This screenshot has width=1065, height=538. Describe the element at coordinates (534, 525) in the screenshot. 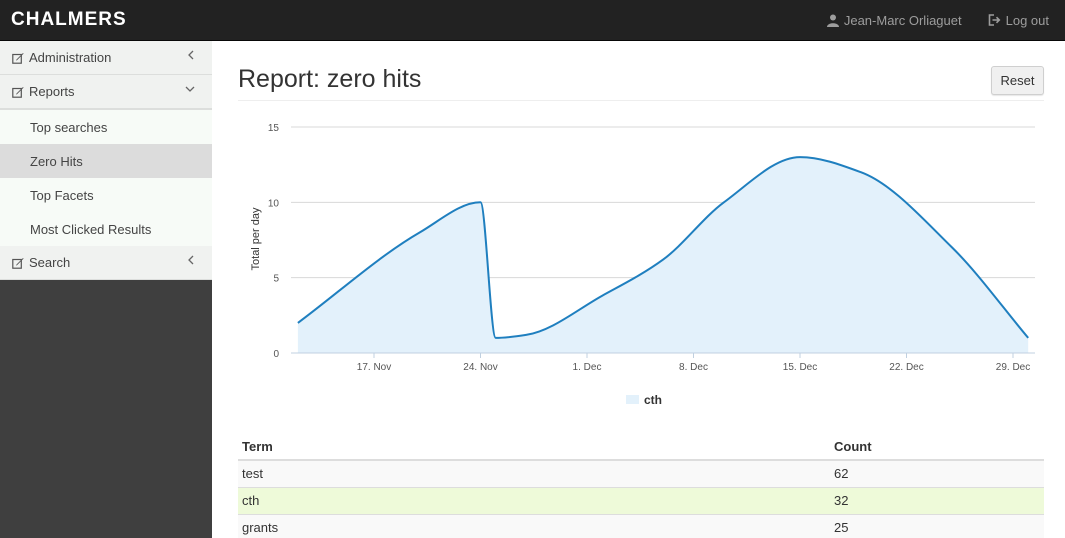

I see `term-cell: grants` at that location.